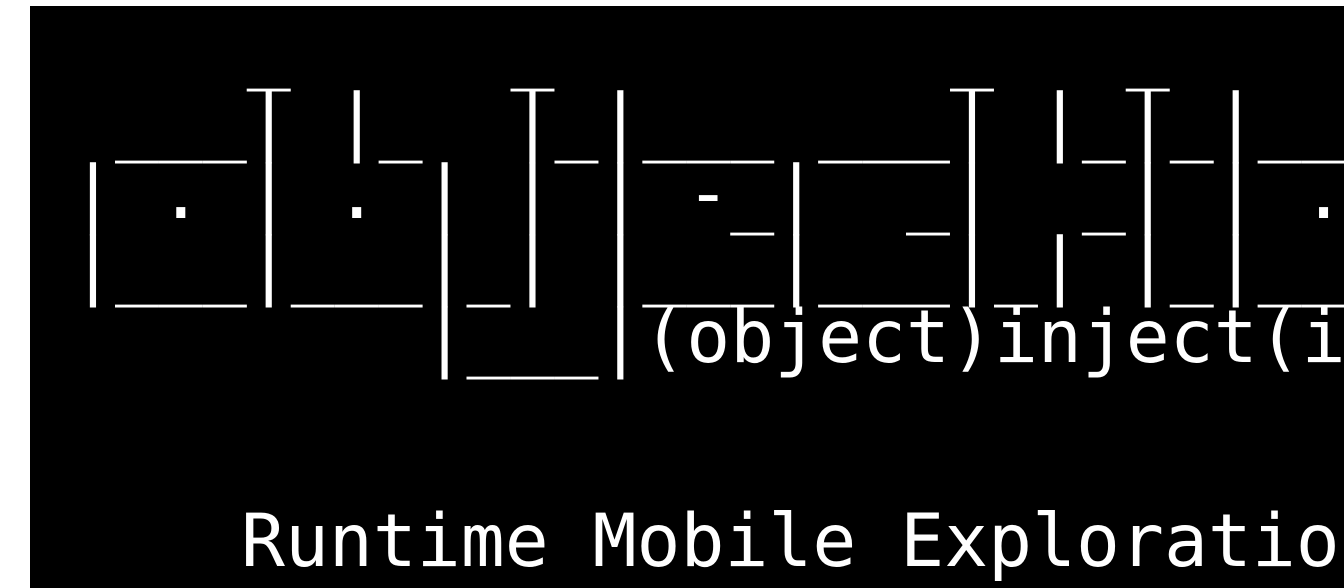 The width and height of the screenshot is (1344, 588). What do you see at coordinates (792, 541) in the screenshot?
I see `tagline-text: Runtime Mobile Exploration` at bounding box center [792, 541].